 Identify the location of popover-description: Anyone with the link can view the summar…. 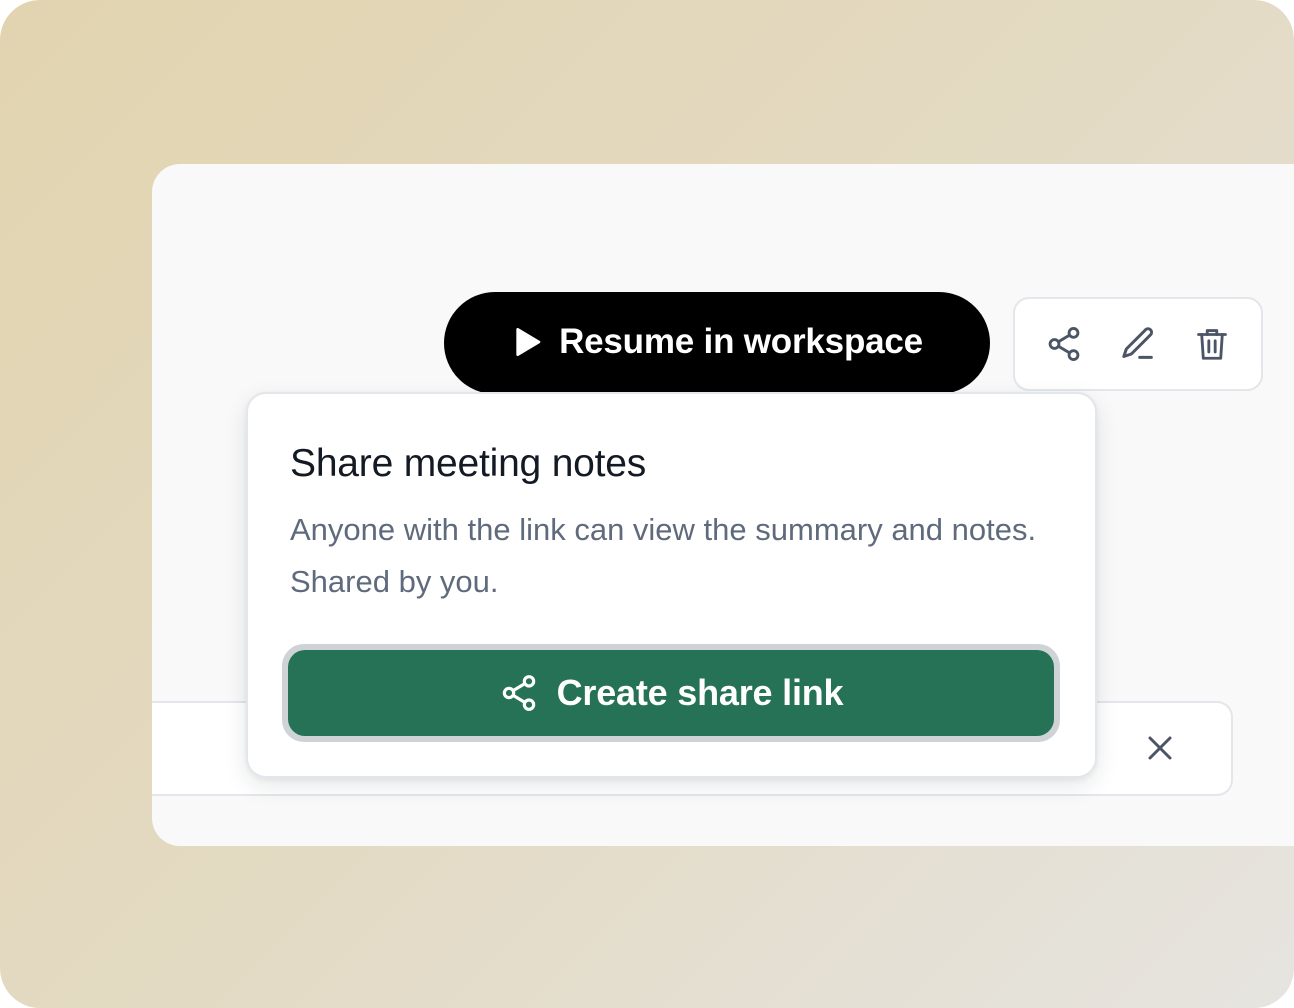
(663, 555).